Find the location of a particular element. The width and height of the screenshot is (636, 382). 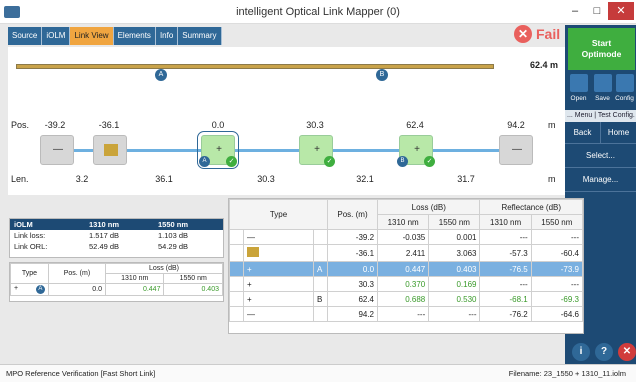

loss-cell: 0.001 is located at coordinates (454, 237).